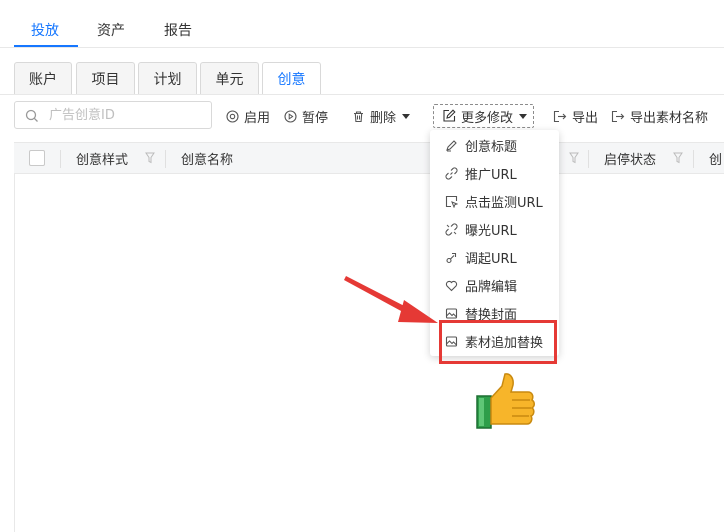 This screenshot has width=724, height=532. What do you see at coordinates (451, 146) in the screenshot?
I see `pen-icon` at bounding box center [451, 146].